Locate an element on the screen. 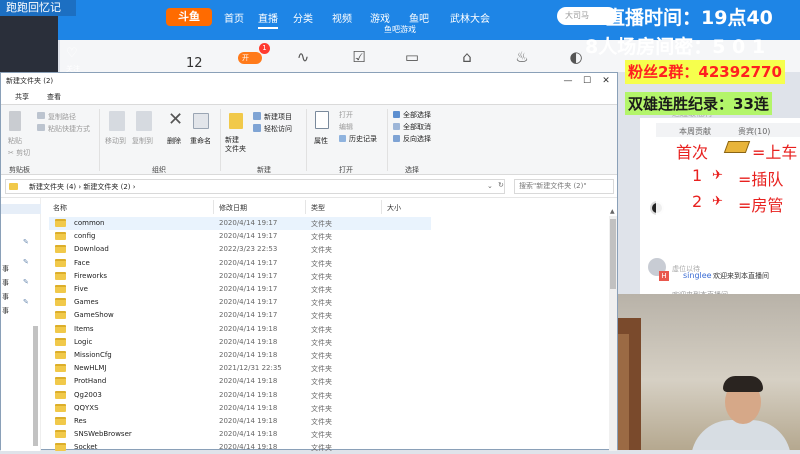 The image size is (800, 454). history-button: 历史记录 is located at coordinates (363, 139).